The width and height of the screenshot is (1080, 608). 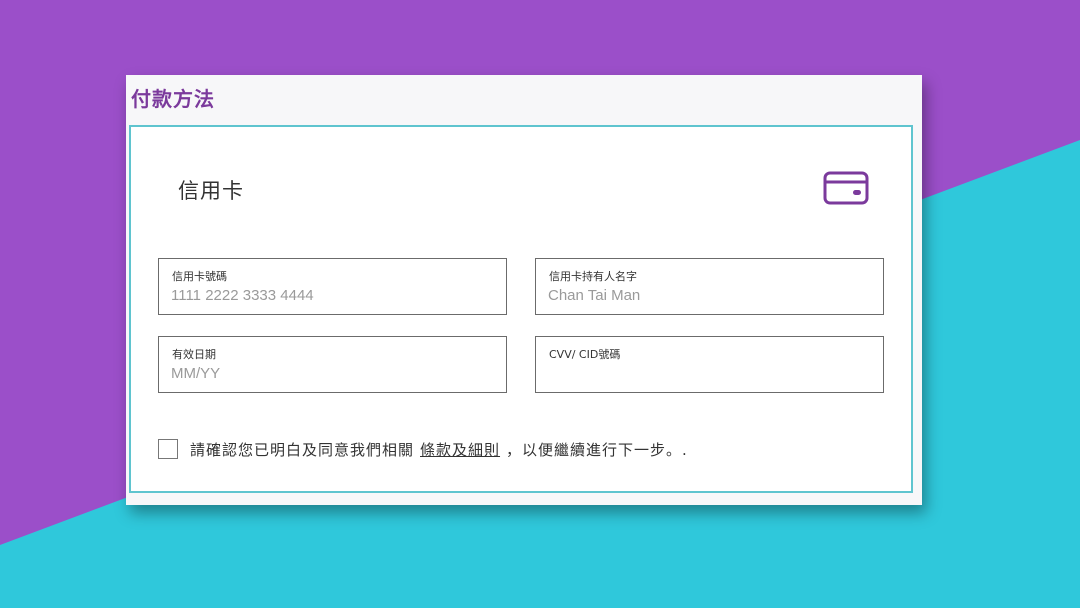 What do you see at coordinates (846, 188) in the screenshot?
I see `credit-card-icon` at bounding box center [846, 188].